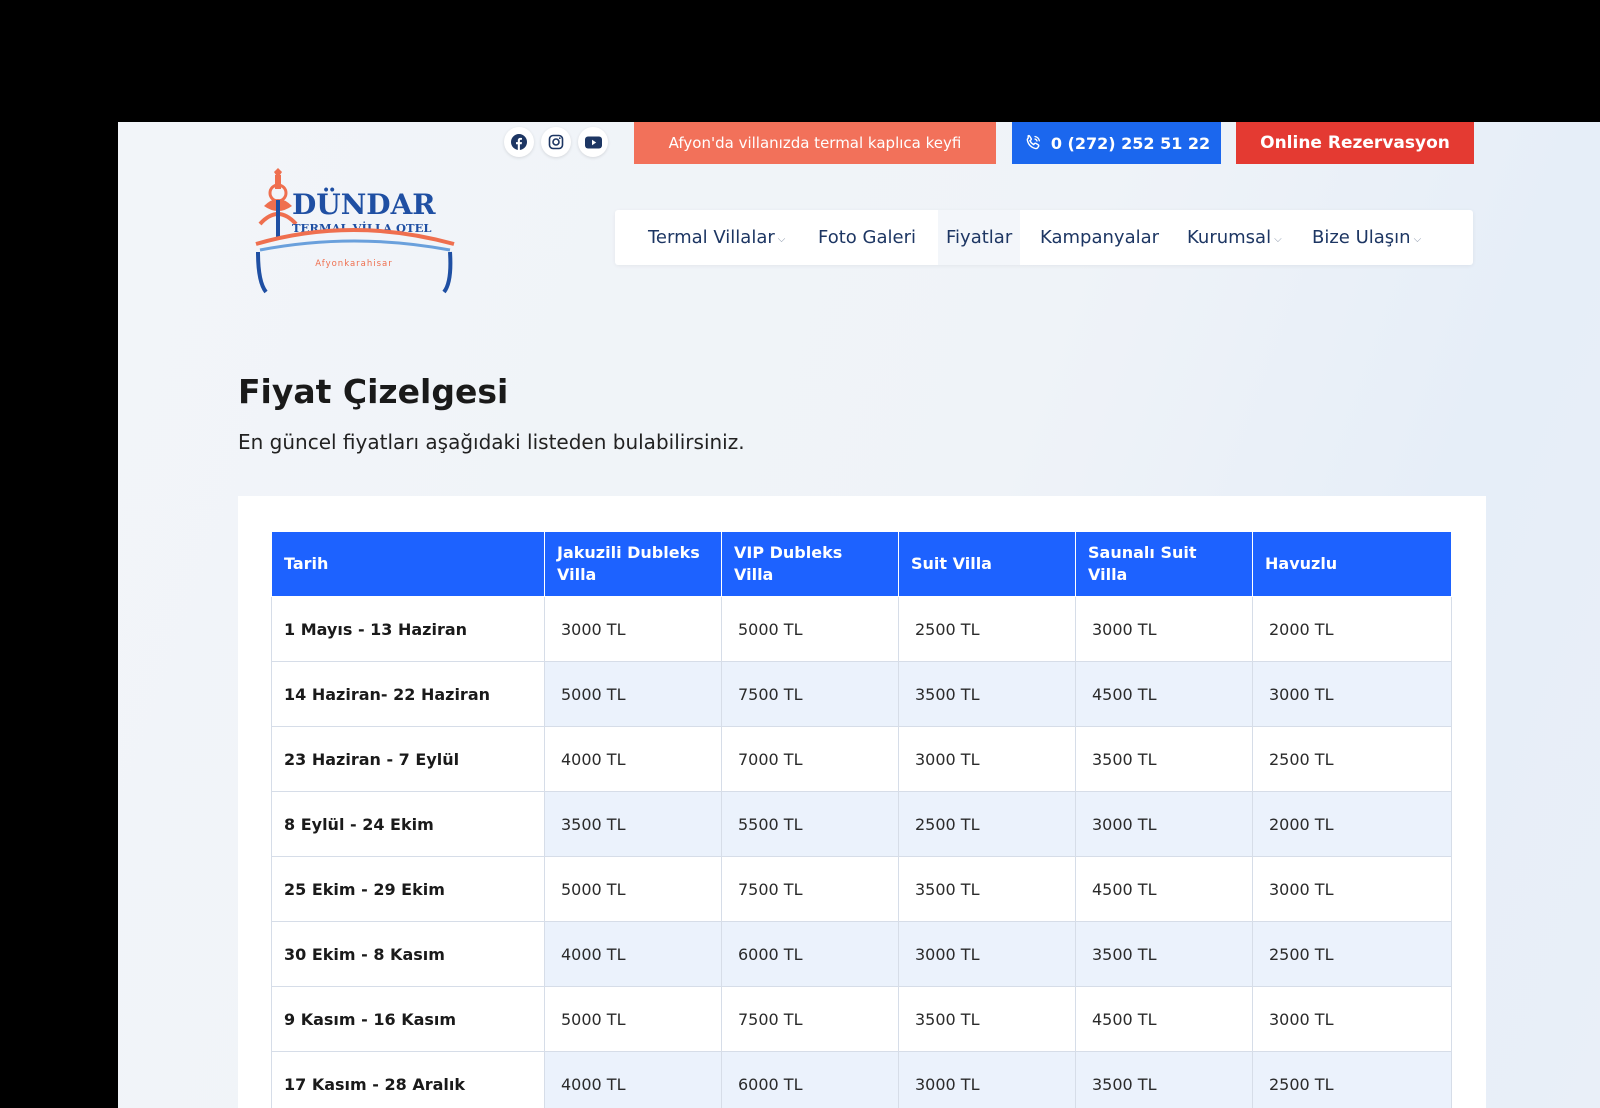 The image size is (1600, 1108). I want to click on nav-item-kurumsal: Kurumsal ⌵, so click(1234, 237).